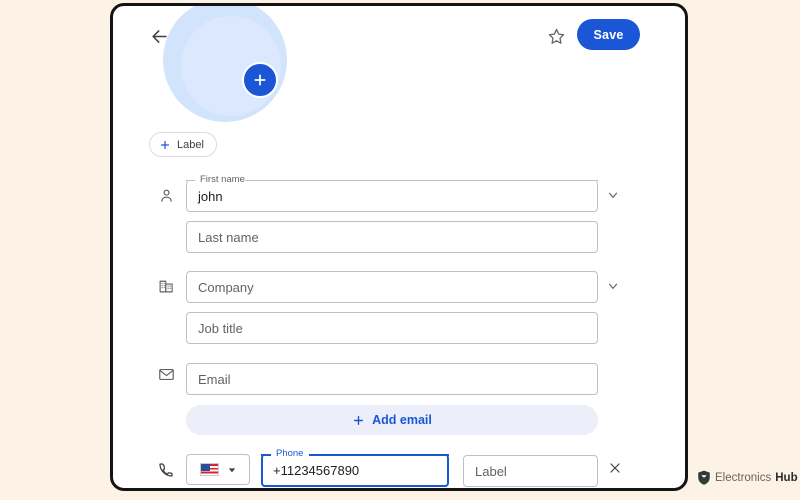  What do you see at coordinates (491, 471) in the screenshot?
I see `phone-label-placeholder: Label` at bounding box center [491, 471].